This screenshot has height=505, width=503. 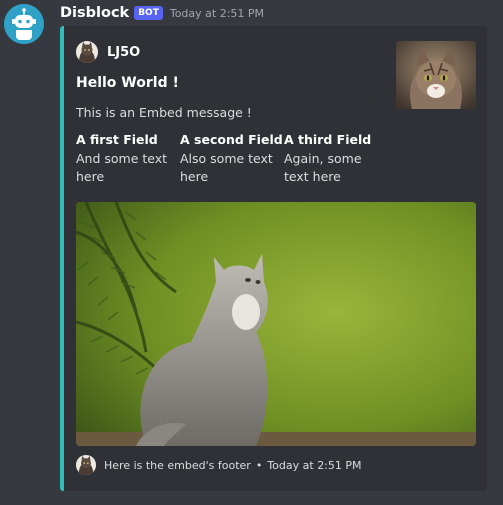 What do you see at coordinates (94, 13) in the screenshot?
I see `username: Disblock` at bounding box center [94, 13].